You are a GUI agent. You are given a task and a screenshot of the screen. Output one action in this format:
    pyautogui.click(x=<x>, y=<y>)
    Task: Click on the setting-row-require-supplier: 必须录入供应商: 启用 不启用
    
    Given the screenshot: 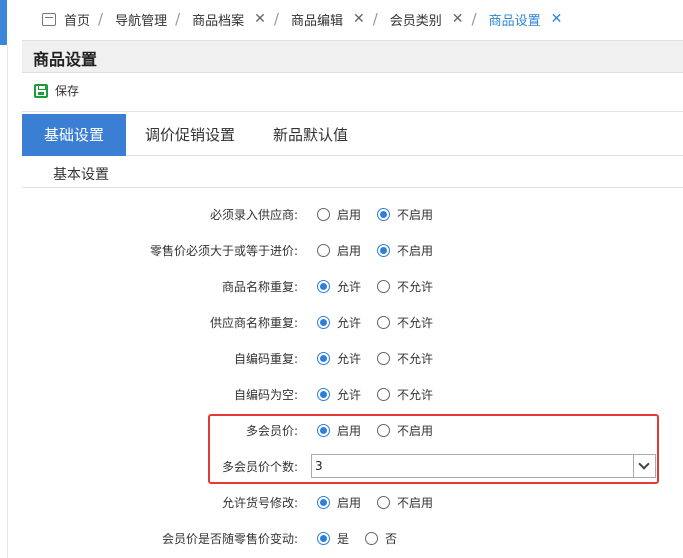 What is the action you would take?
    pyautogui.click(x=352, y=215)
    